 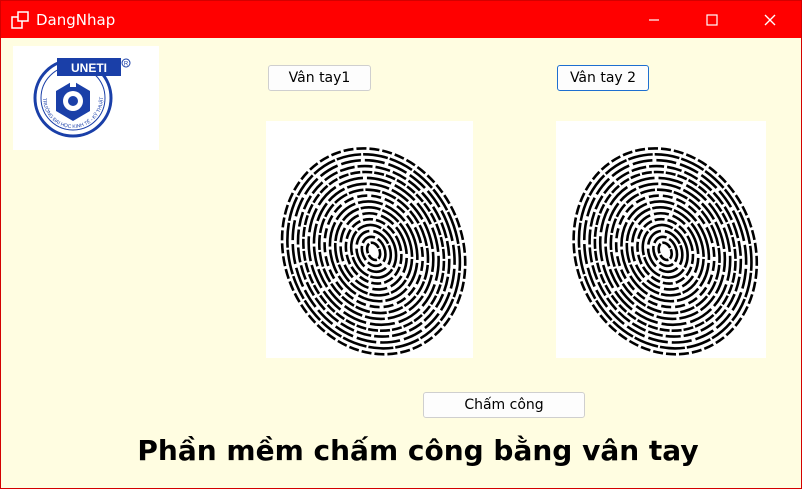 I want to click on close-button, so click(x=770, y=19).